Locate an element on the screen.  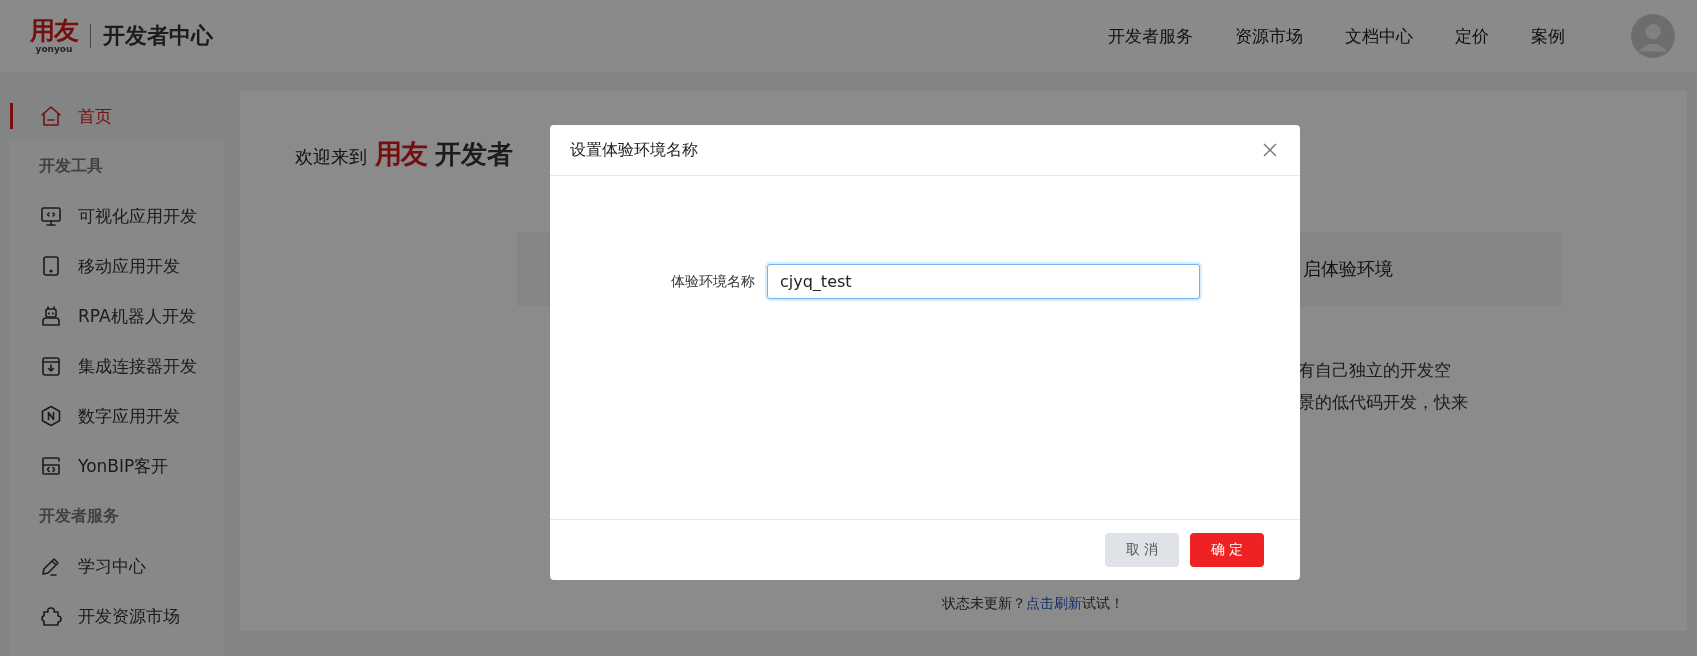
site-title: 开发者中心 is located at coordinates (158, 36).